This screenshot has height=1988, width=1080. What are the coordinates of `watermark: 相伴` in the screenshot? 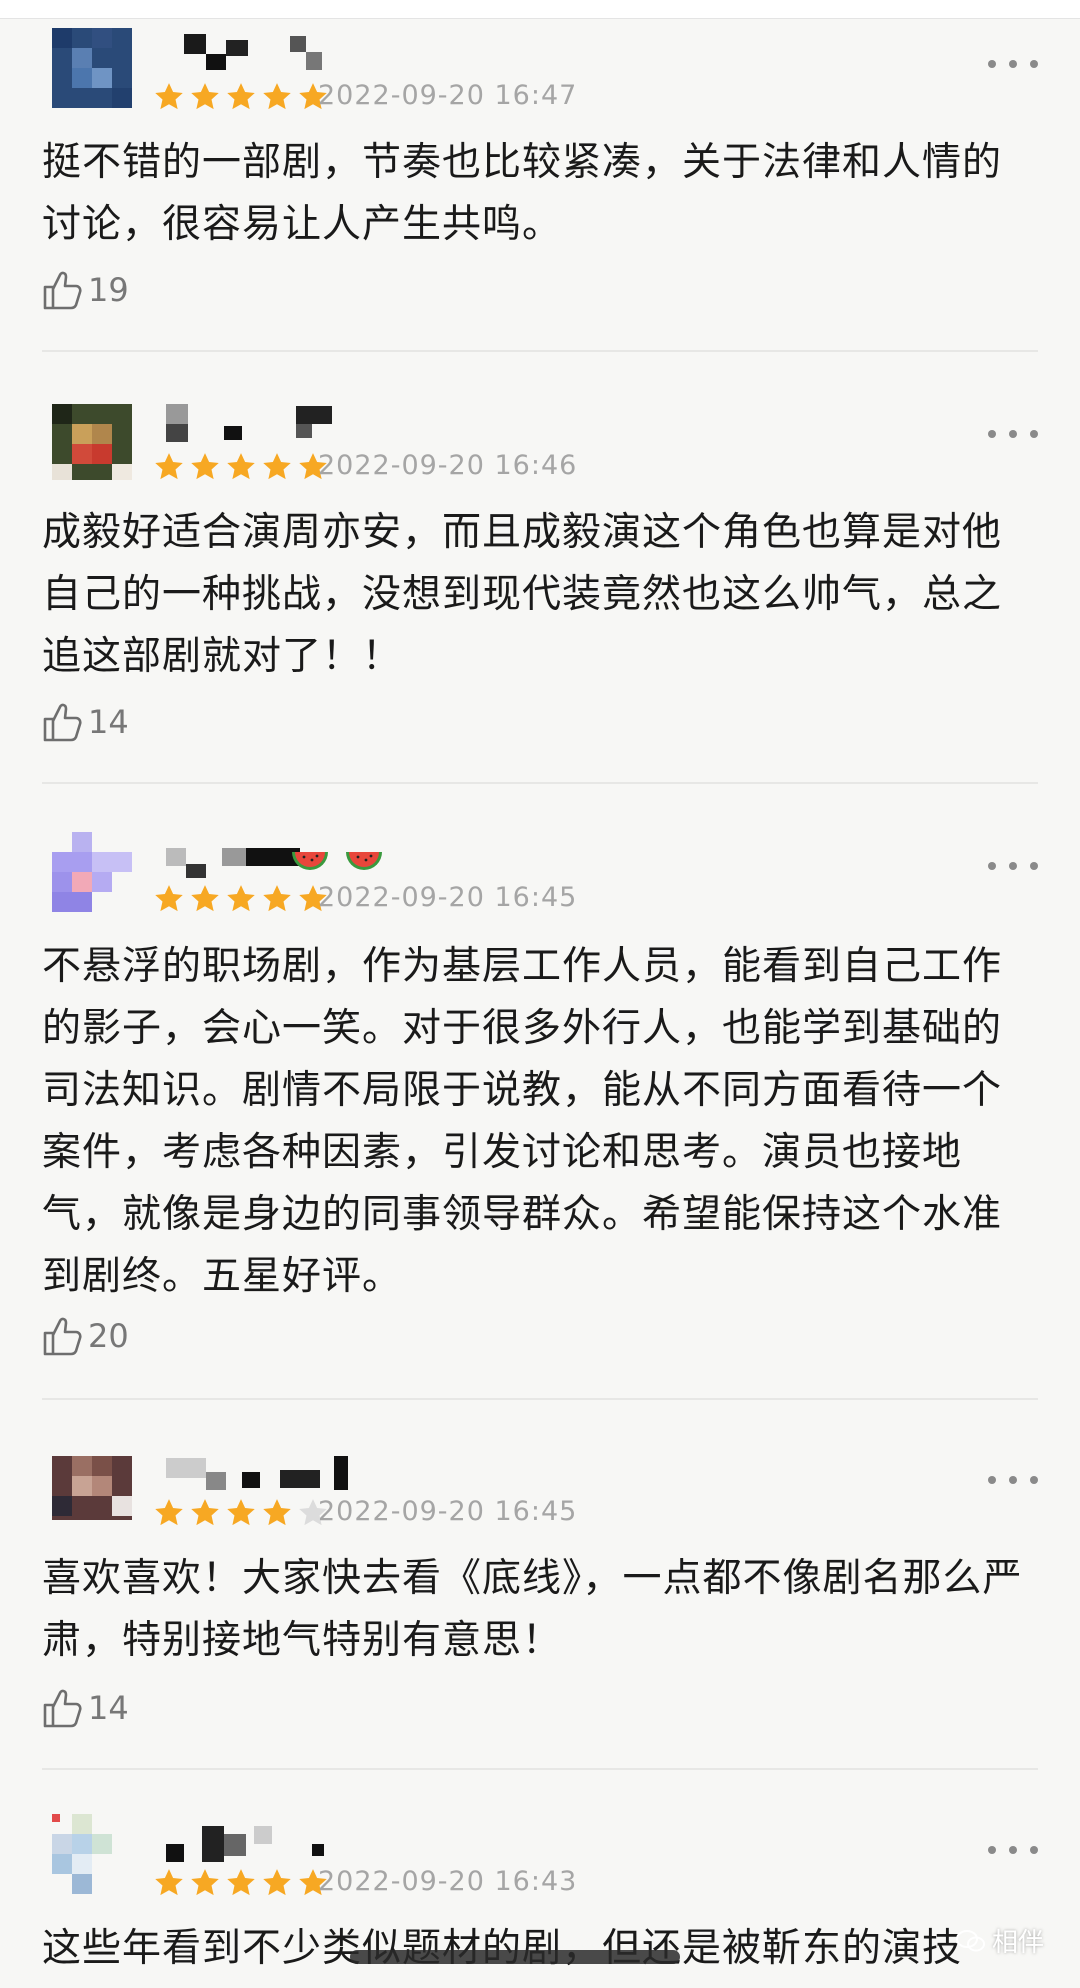 It's located at (999, 1940).